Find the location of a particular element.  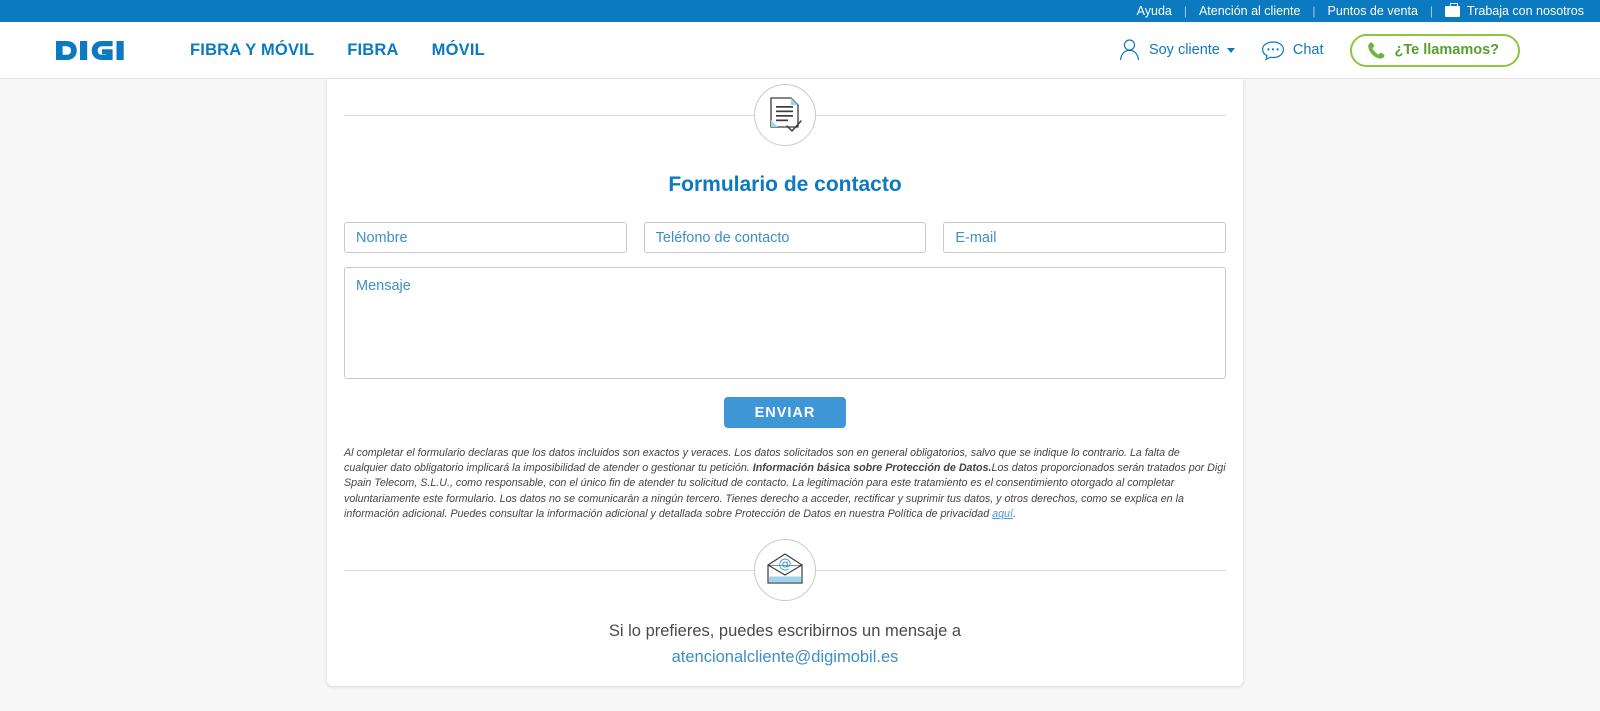

user-icon is located at coordinates (1129, 50).